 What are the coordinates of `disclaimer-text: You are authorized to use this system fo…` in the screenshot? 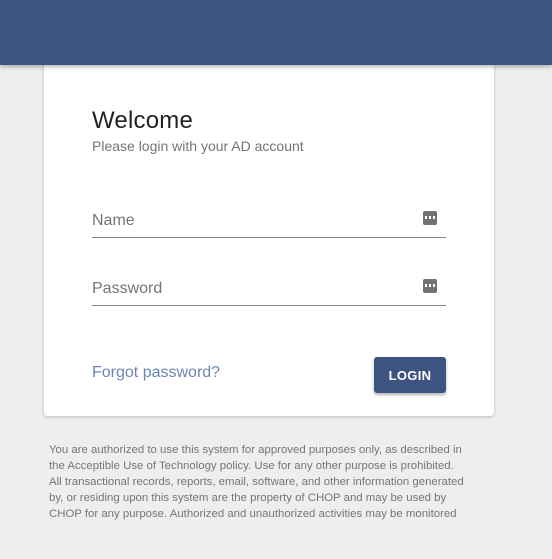 It's located at (274, 482).